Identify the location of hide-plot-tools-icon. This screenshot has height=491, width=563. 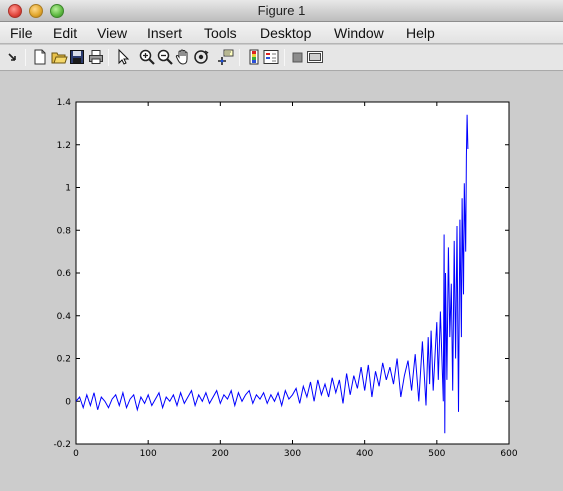
(298, 57).